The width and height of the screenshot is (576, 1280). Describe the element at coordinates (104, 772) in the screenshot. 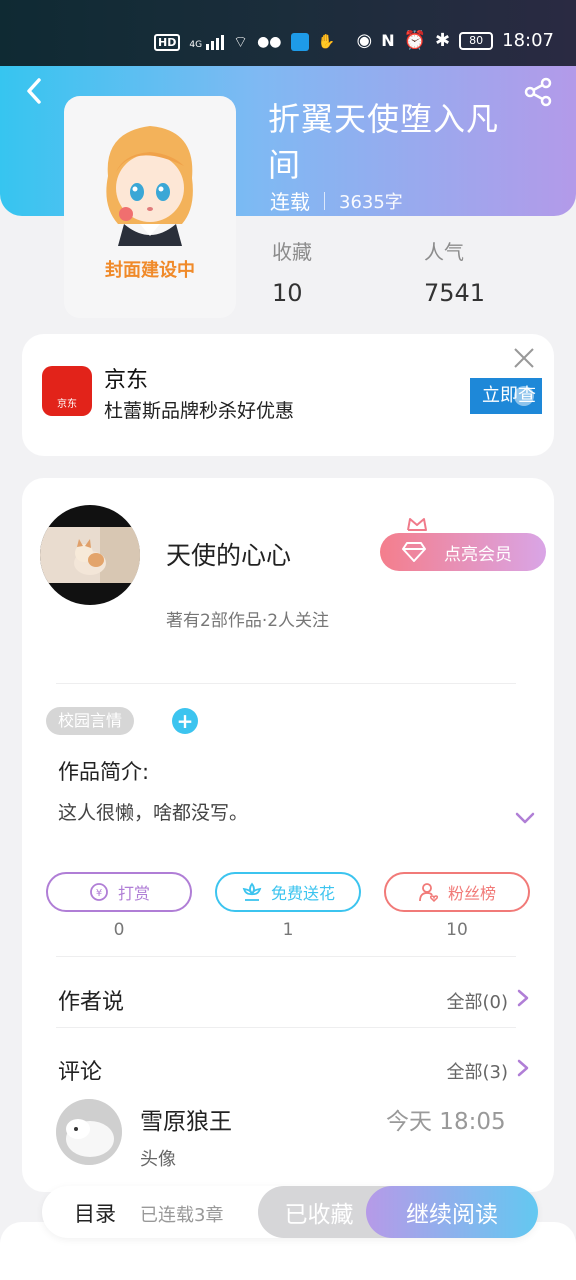

I see `intro-heading: 作品简介:` at that location.